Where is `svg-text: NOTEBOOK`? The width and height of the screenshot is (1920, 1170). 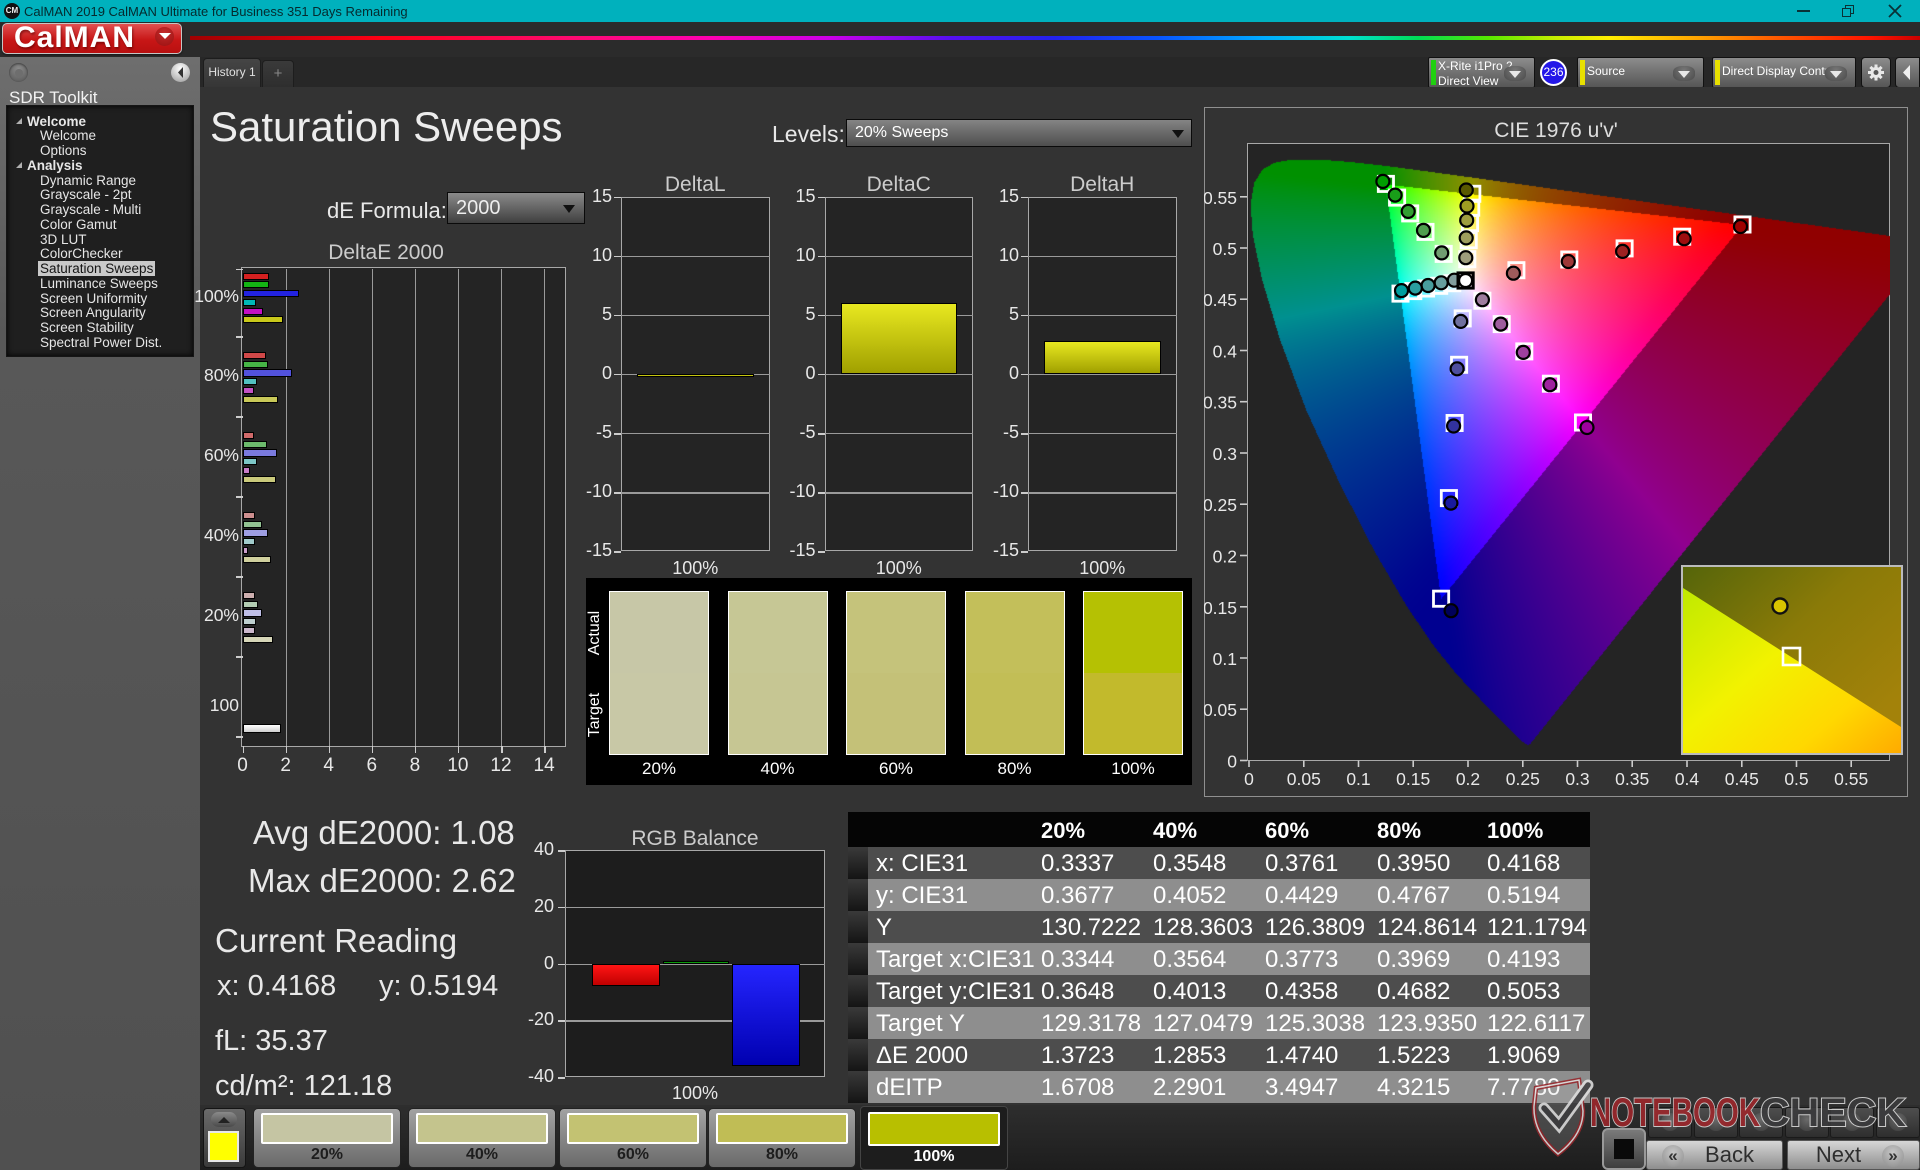 svg-text: NOTEBOOK is located at coordinates (1675, 1113).